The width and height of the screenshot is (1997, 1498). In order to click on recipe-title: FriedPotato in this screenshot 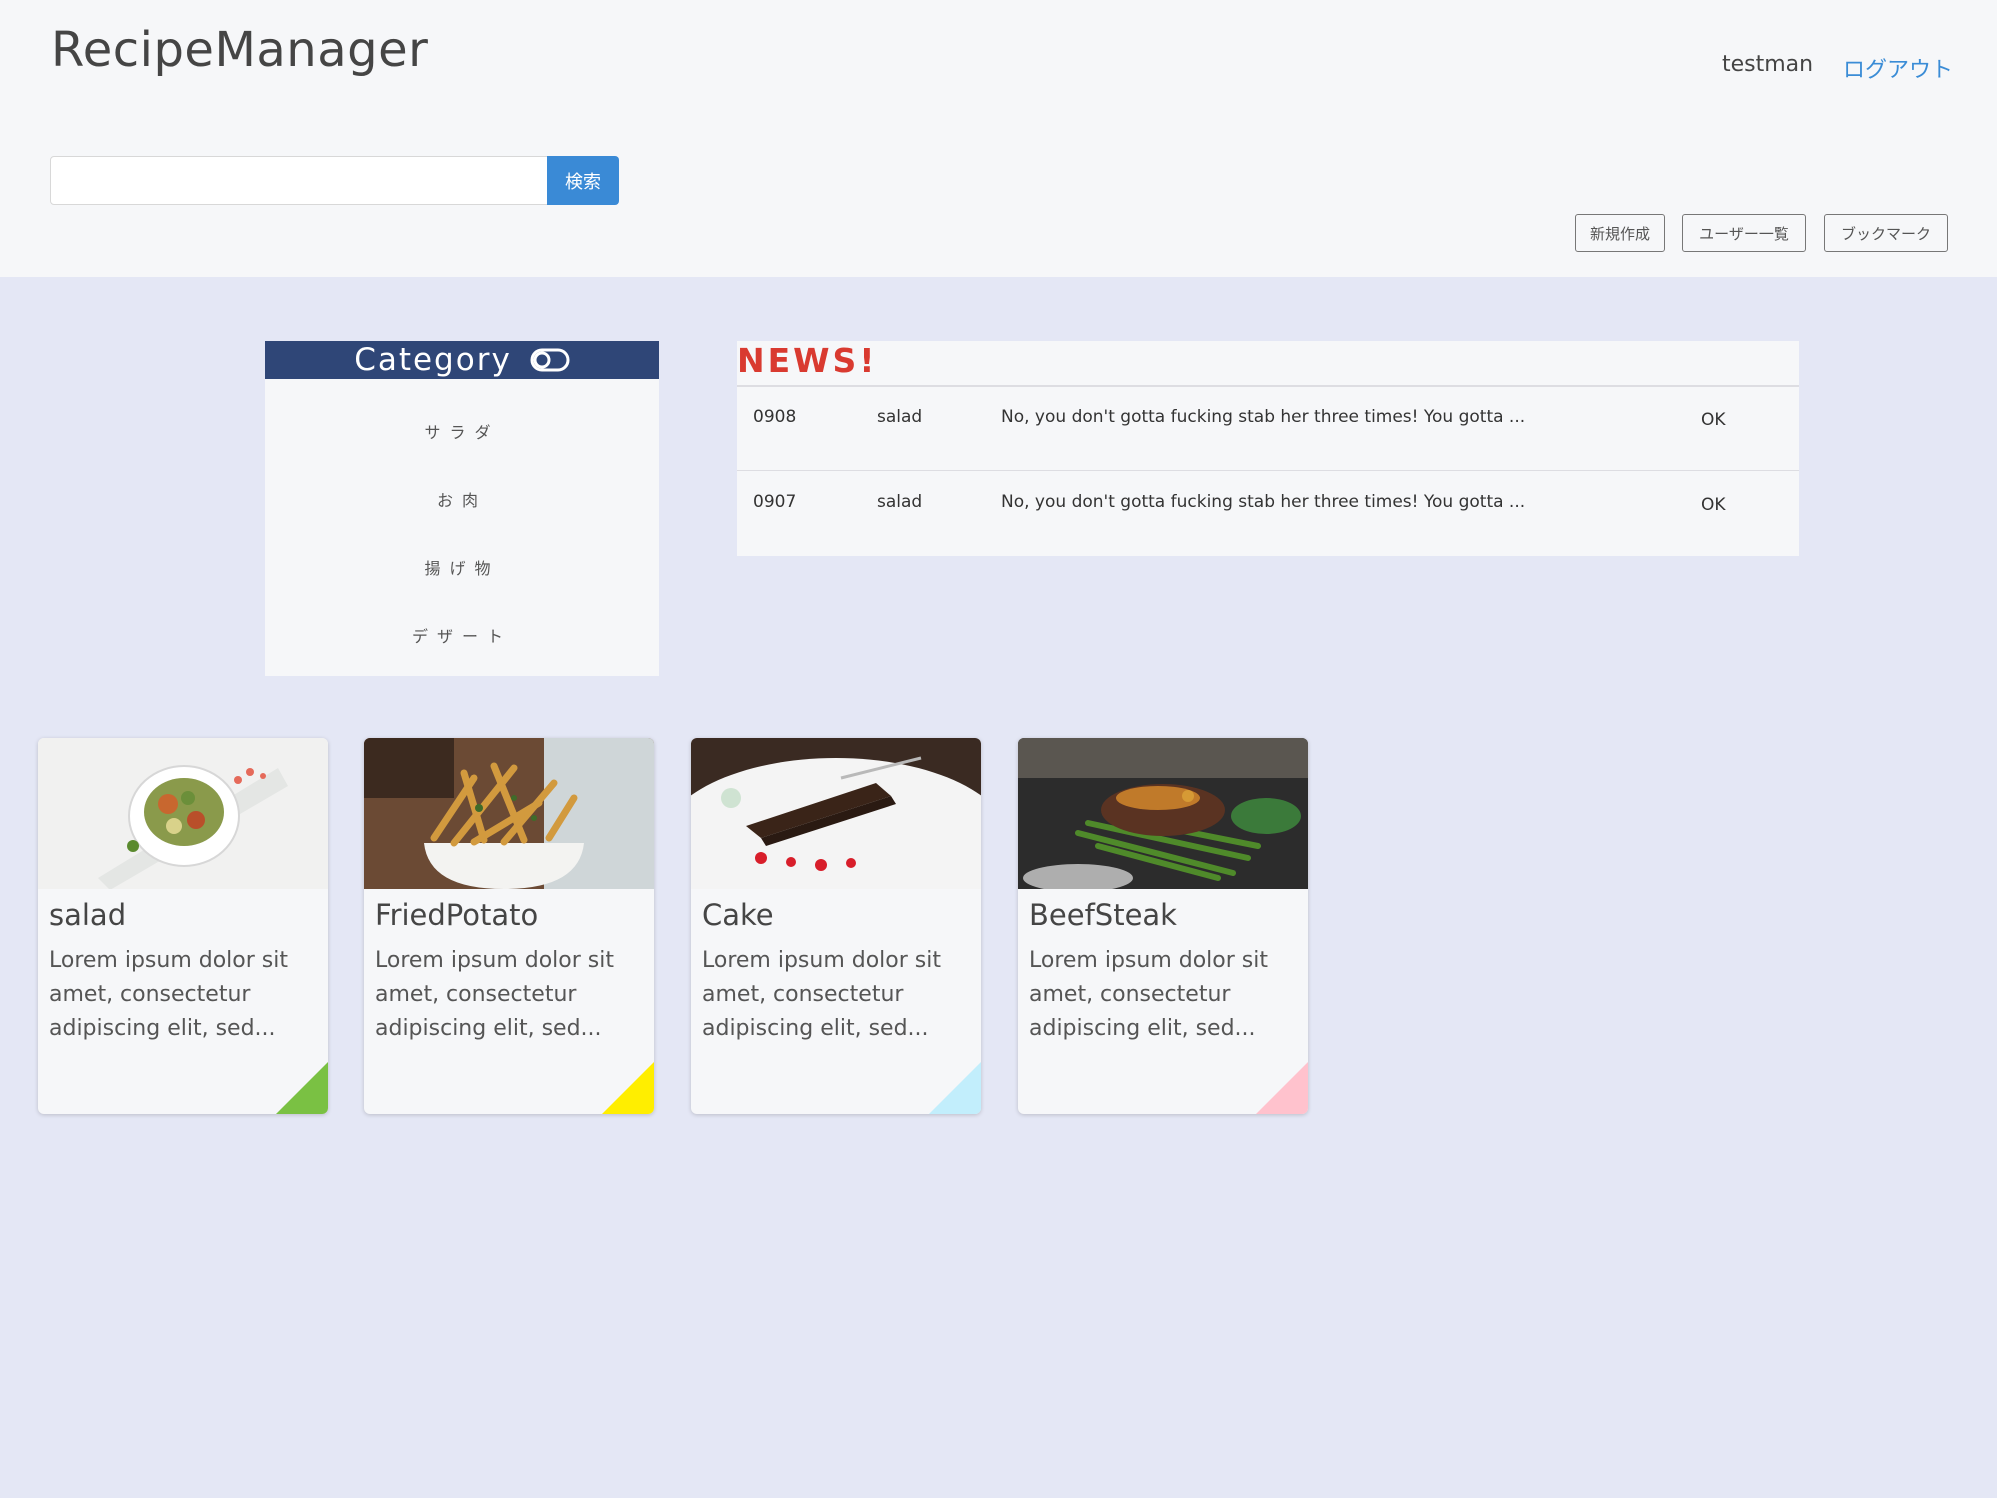, I will do `click(457, 915)`.